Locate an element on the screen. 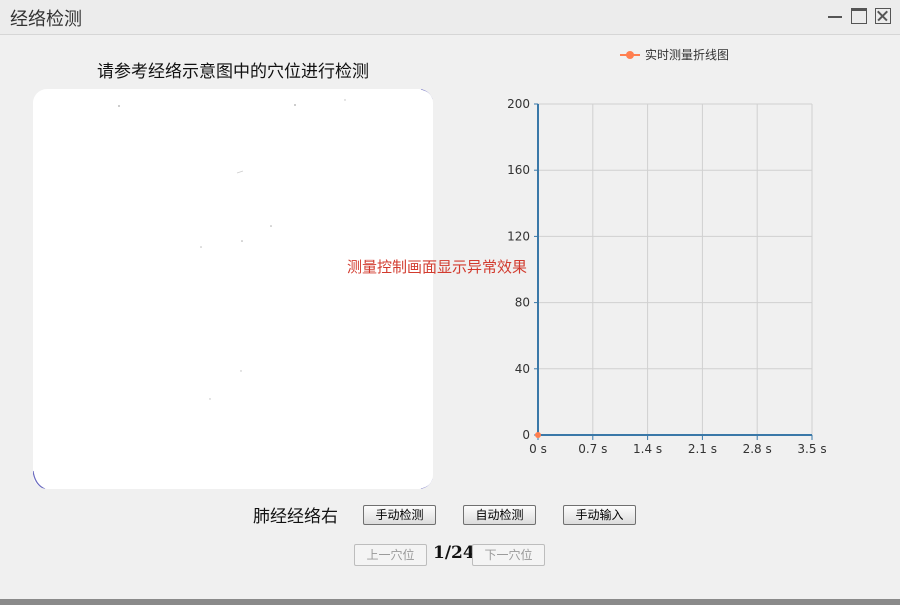 The height and width of the screenshot is (605, 900). auto-detect-button: 自动检测 is located at coordinates (499, 515).